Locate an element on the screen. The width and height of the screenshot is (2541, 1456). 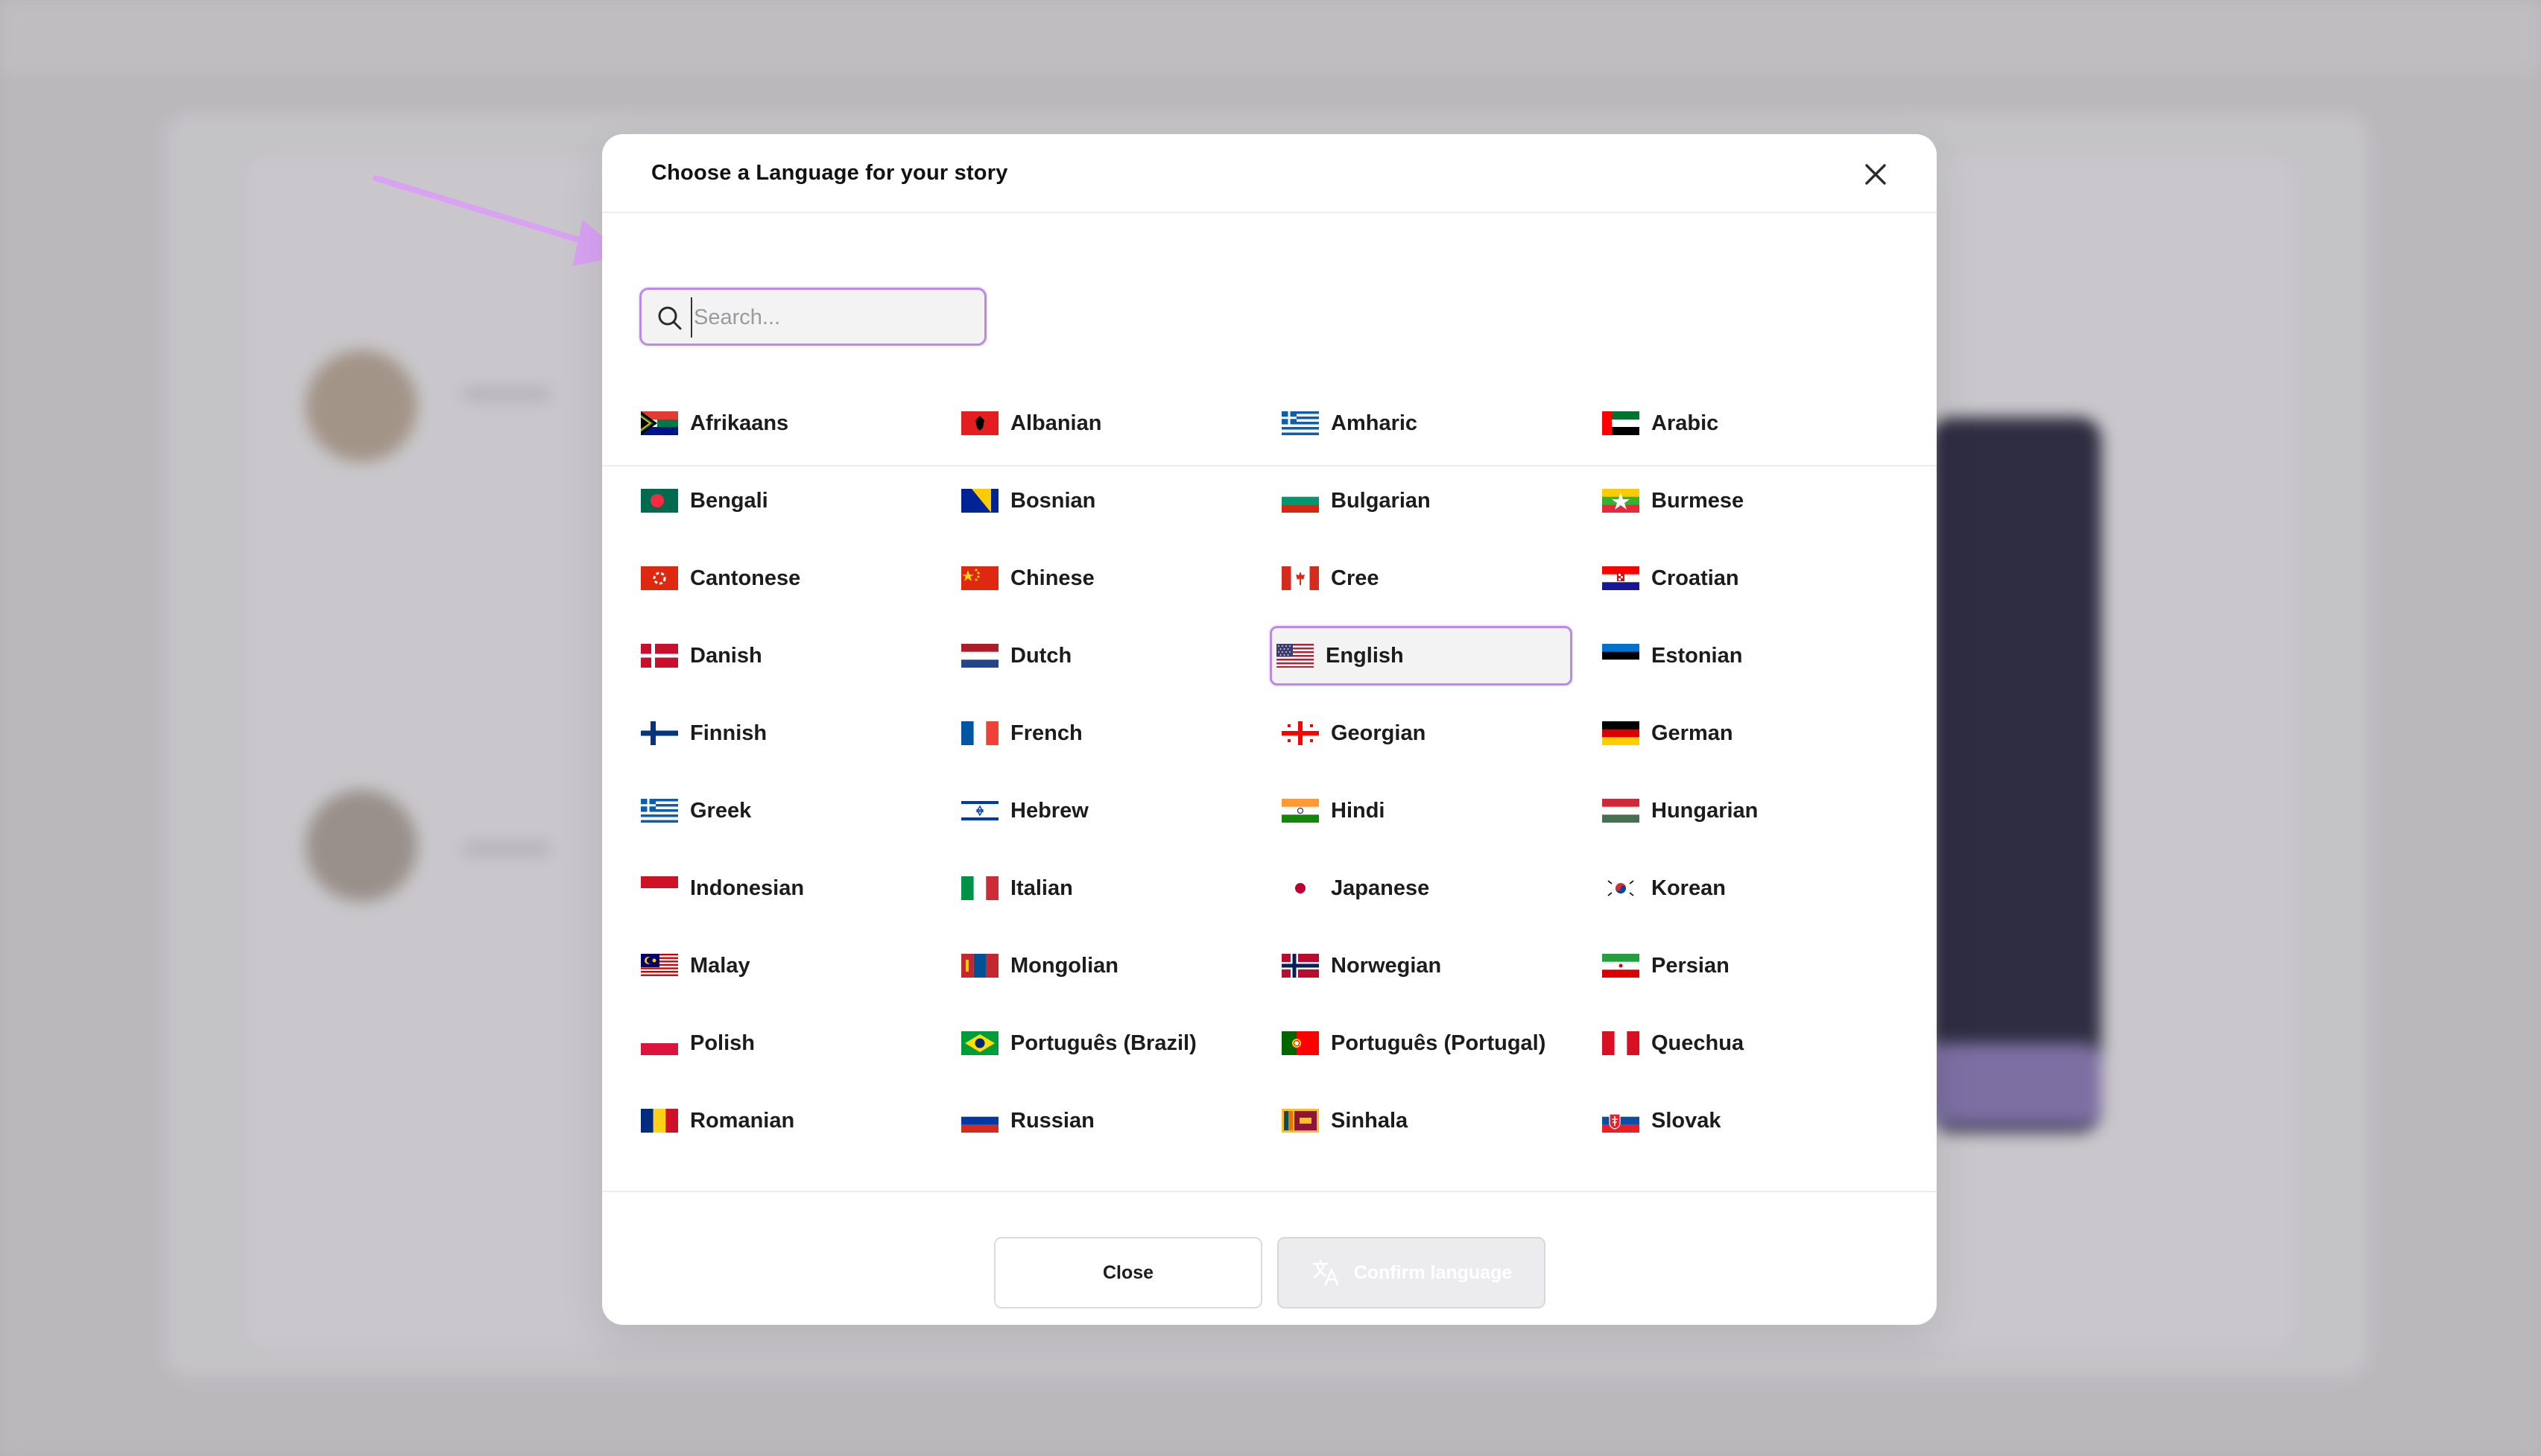
language-option: Korean is located at coordinates (1739, 888).